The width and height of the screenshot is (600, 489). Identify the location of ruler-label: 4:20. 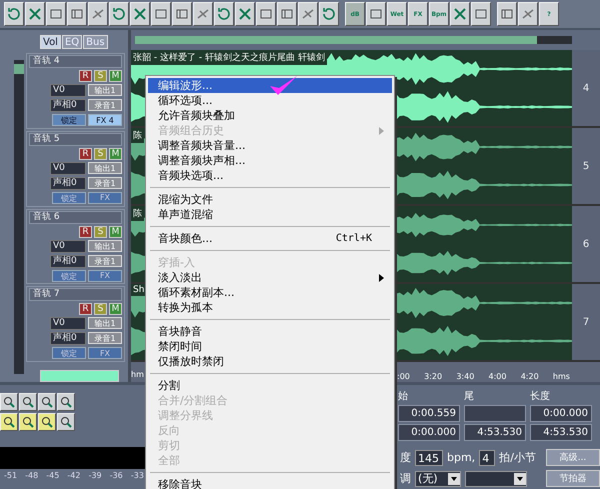
(529, 376).